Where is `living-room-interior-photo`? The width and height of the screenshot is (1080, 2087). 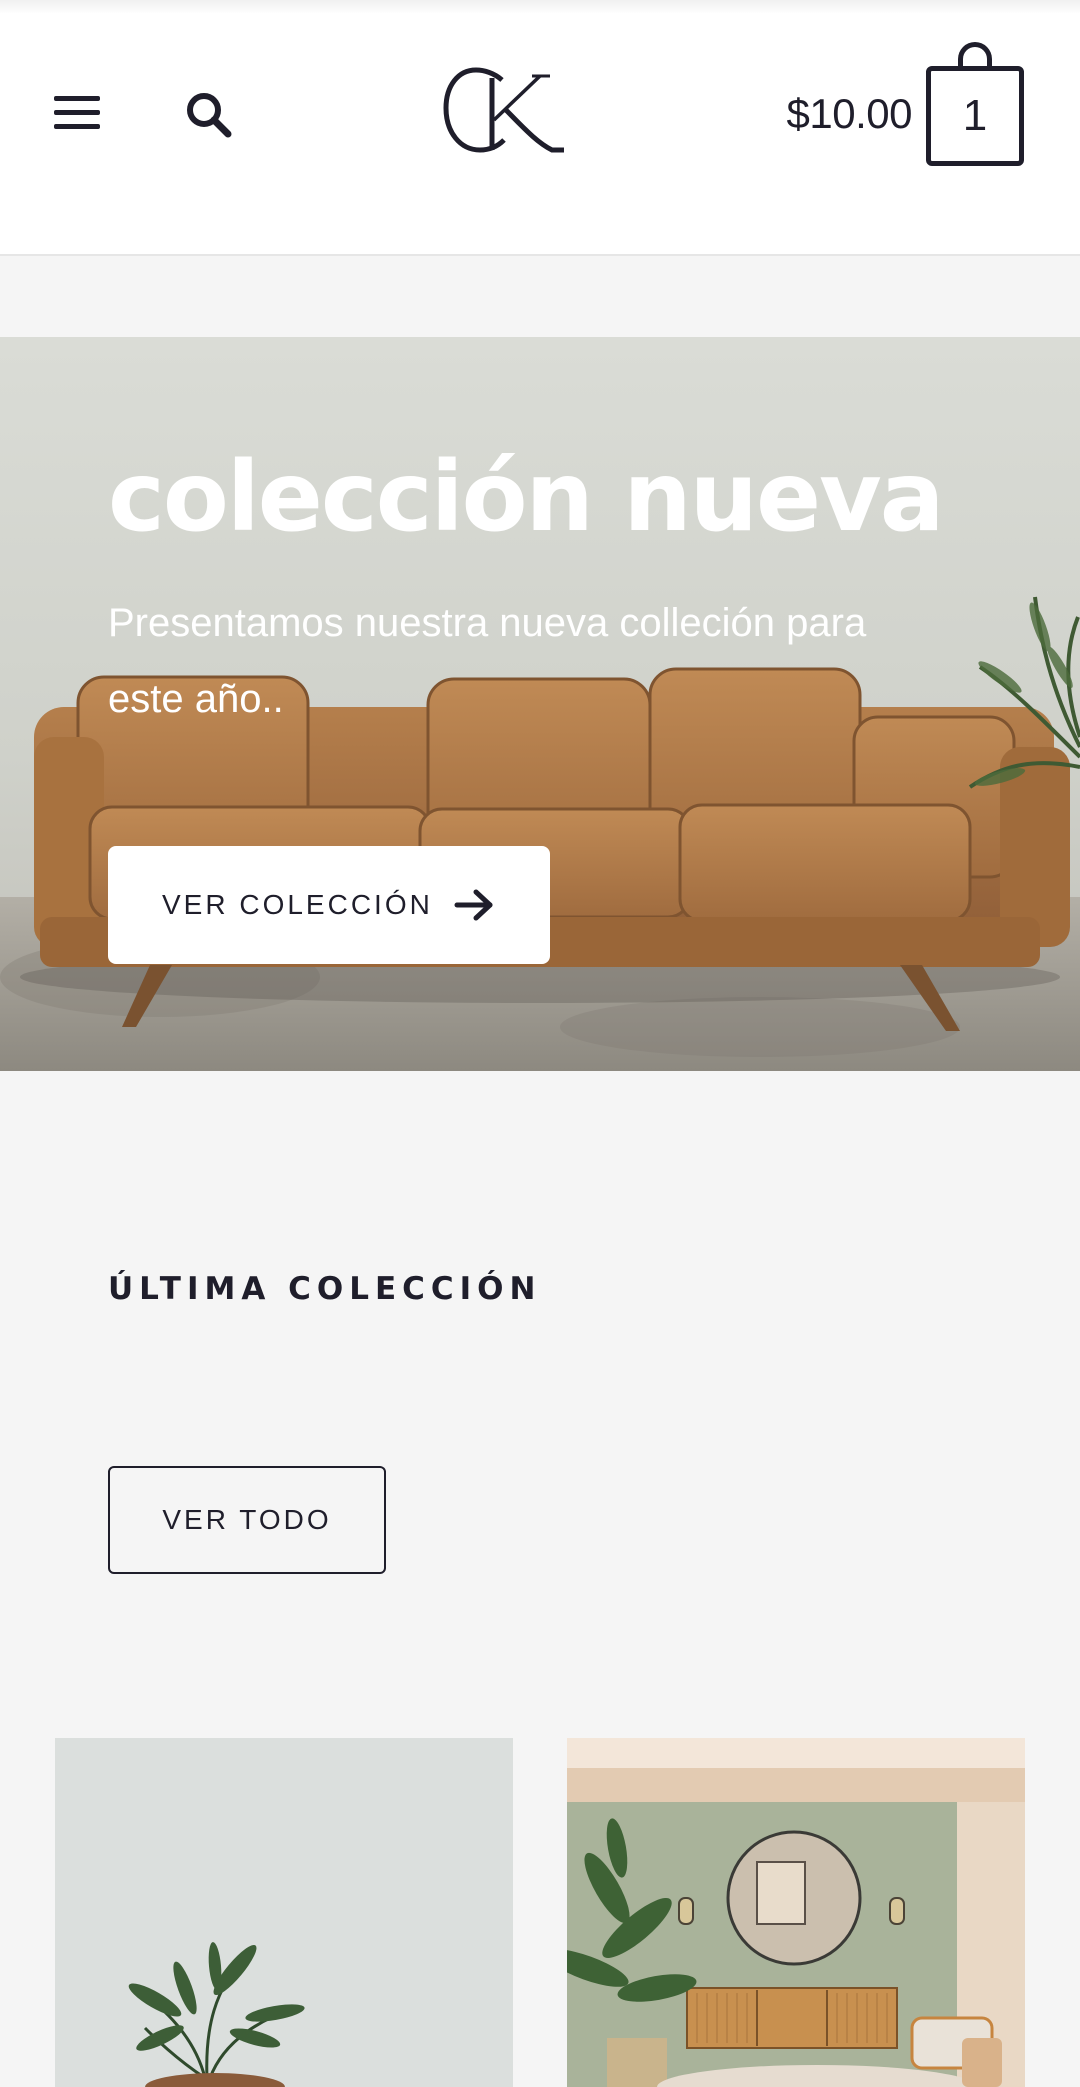
living-room-interior-photo is located at coordinates (796, 1912).